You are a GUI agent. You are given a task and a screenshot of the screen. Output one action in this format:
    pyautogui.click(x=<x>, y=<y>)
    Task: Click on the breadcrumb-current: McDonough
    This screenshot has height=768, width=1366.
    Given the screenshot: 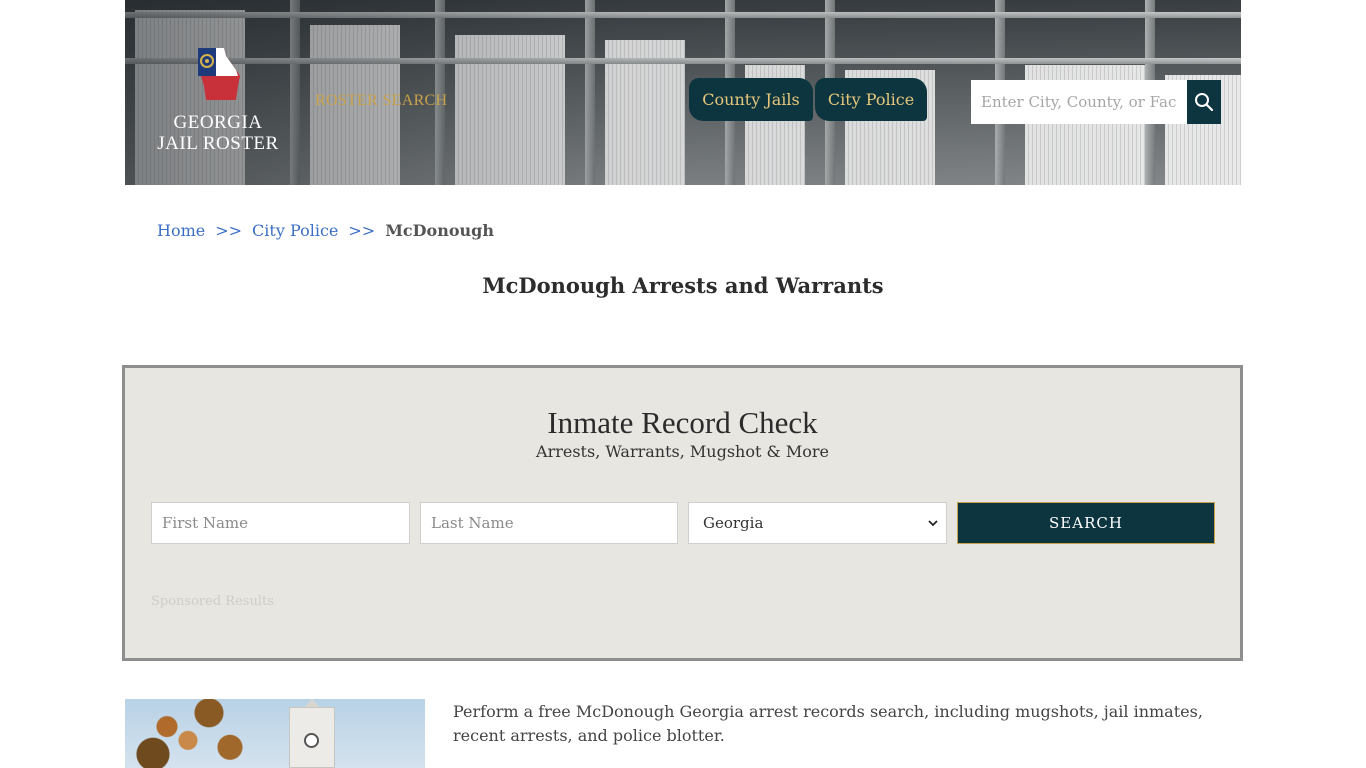 What is the action you would take?
    pyautogui.click(x=439, y=230)
    